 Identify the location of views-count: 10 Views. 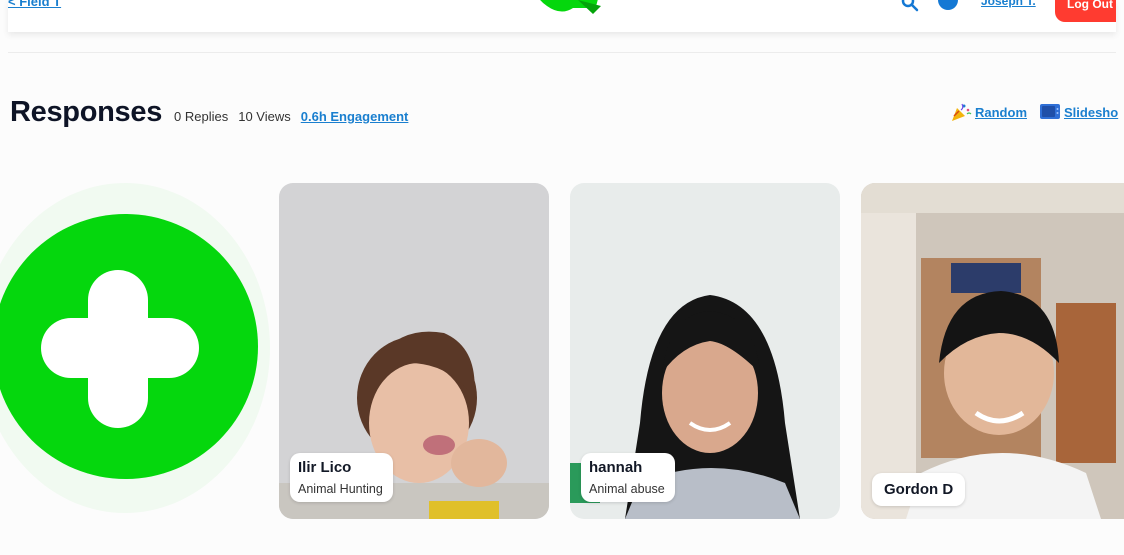
(264, 116).